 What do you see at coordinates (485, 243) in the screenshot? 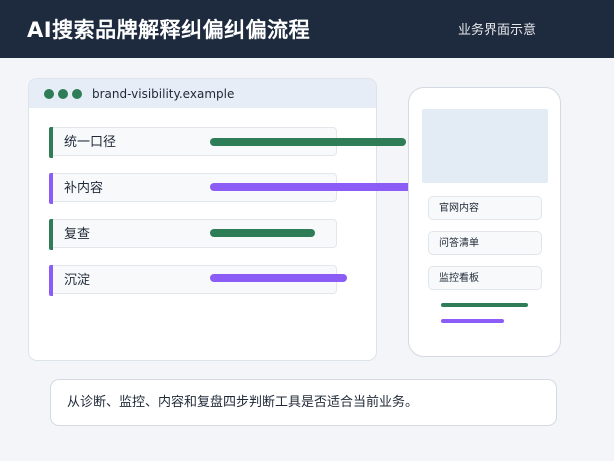
I see `mobile-list-item: 问答清单` at bounding box center [485, 243].